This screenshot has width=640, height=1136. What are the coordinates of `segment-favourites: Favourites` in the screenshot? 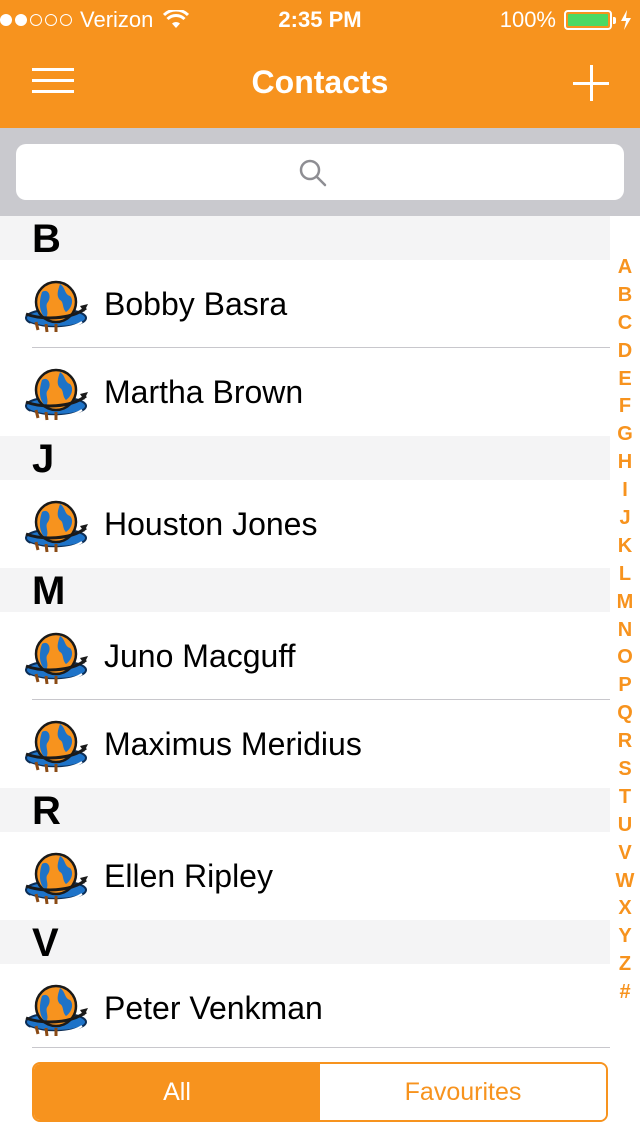 It's located at (463, 1092).